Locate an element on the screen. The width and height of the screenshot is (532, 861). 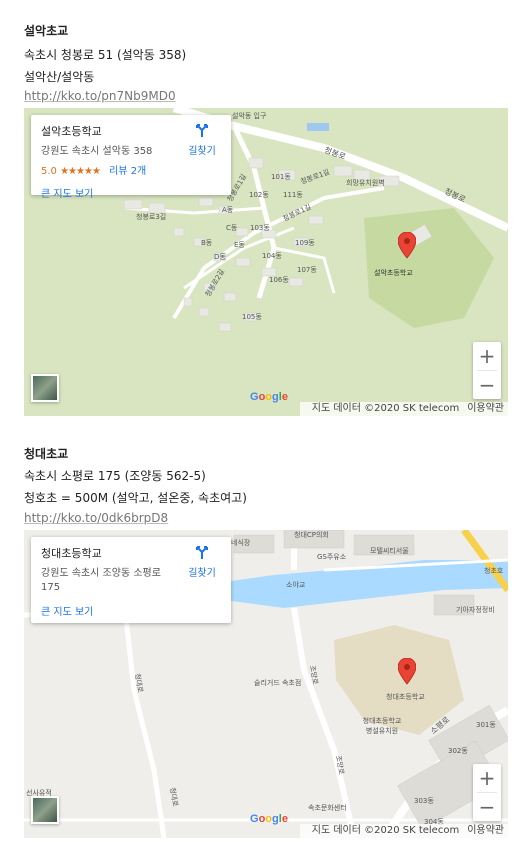
school-address-2: 속초시 소평로 175 (조양동 562-5) is located at coordinates (115, 476).